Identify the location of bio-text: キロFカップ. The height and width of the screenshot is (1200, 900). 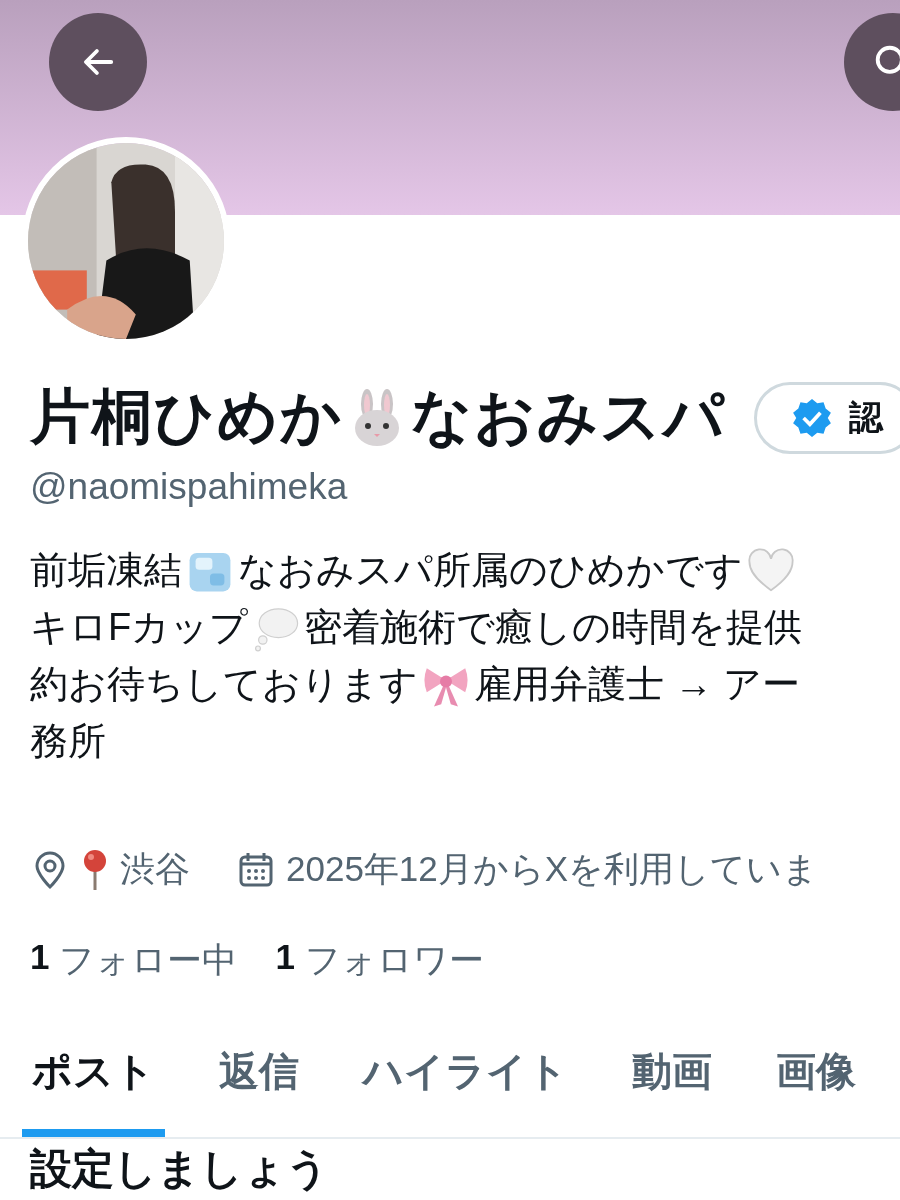
(139, 627).